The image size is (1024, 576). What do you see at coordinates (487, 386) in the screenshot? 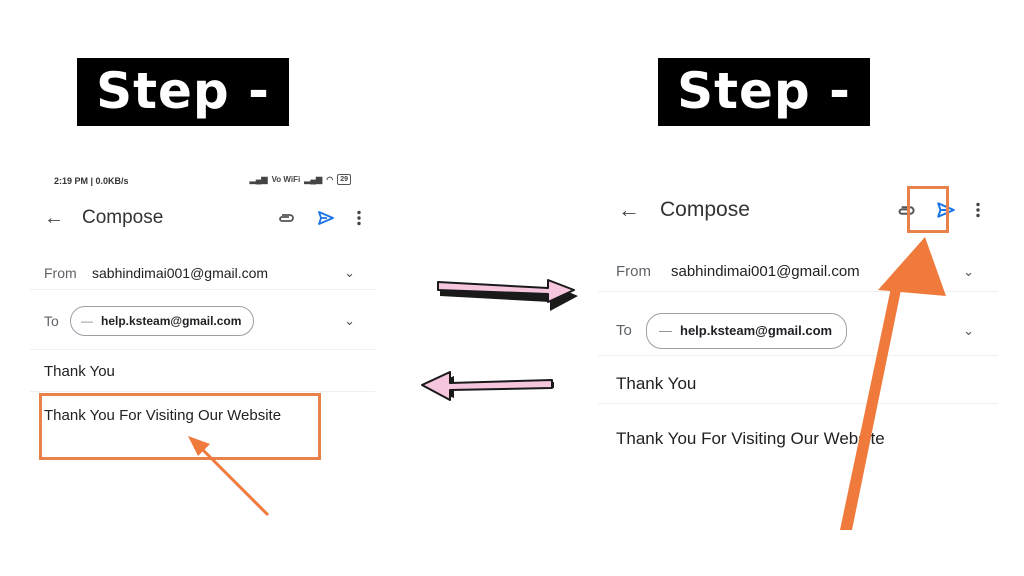
I see `nav-arrow-left-icon` at bounding box center [487, 386].